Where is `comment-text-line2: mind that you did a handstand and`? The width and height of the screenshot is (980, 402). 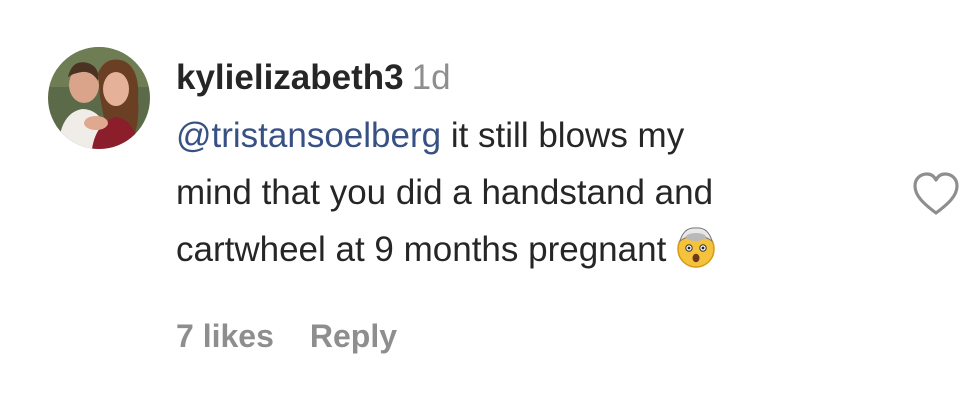
comment-text-line2: mind that you did a handstand and is located at coordinates (445, 192).